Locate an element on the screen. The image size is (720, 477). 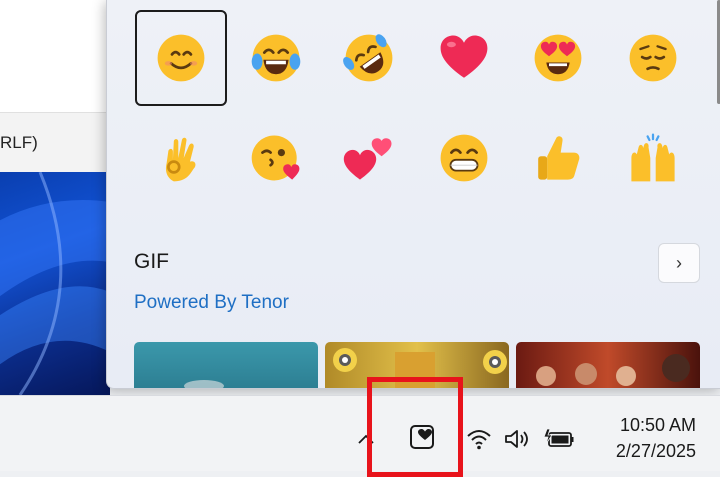
thumbs-up-icon is located at coordinates (559, 158).